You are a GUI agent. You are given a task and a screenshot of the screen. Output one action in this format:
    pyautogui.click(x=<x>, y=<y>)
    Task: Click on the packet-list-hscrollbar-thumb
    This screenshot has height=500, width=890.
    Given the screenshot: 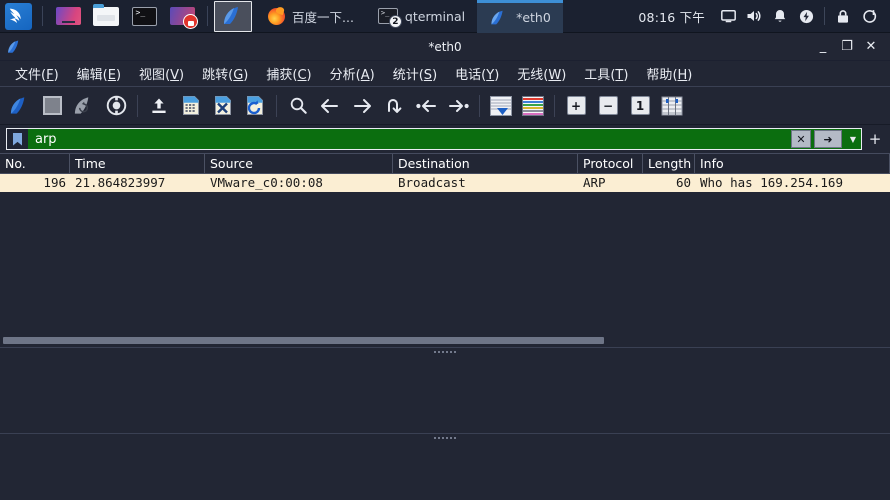 What is the action you would take?
    pyautogui.click(x=304, y=340)
    